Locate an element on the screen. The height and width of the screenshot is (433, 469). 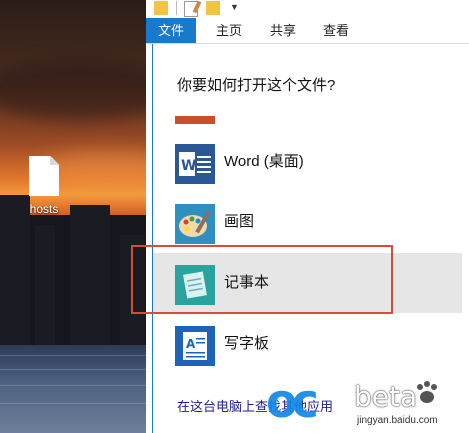
watermark-url: jingyan.baidu.com is located at coordinates (397, 420).